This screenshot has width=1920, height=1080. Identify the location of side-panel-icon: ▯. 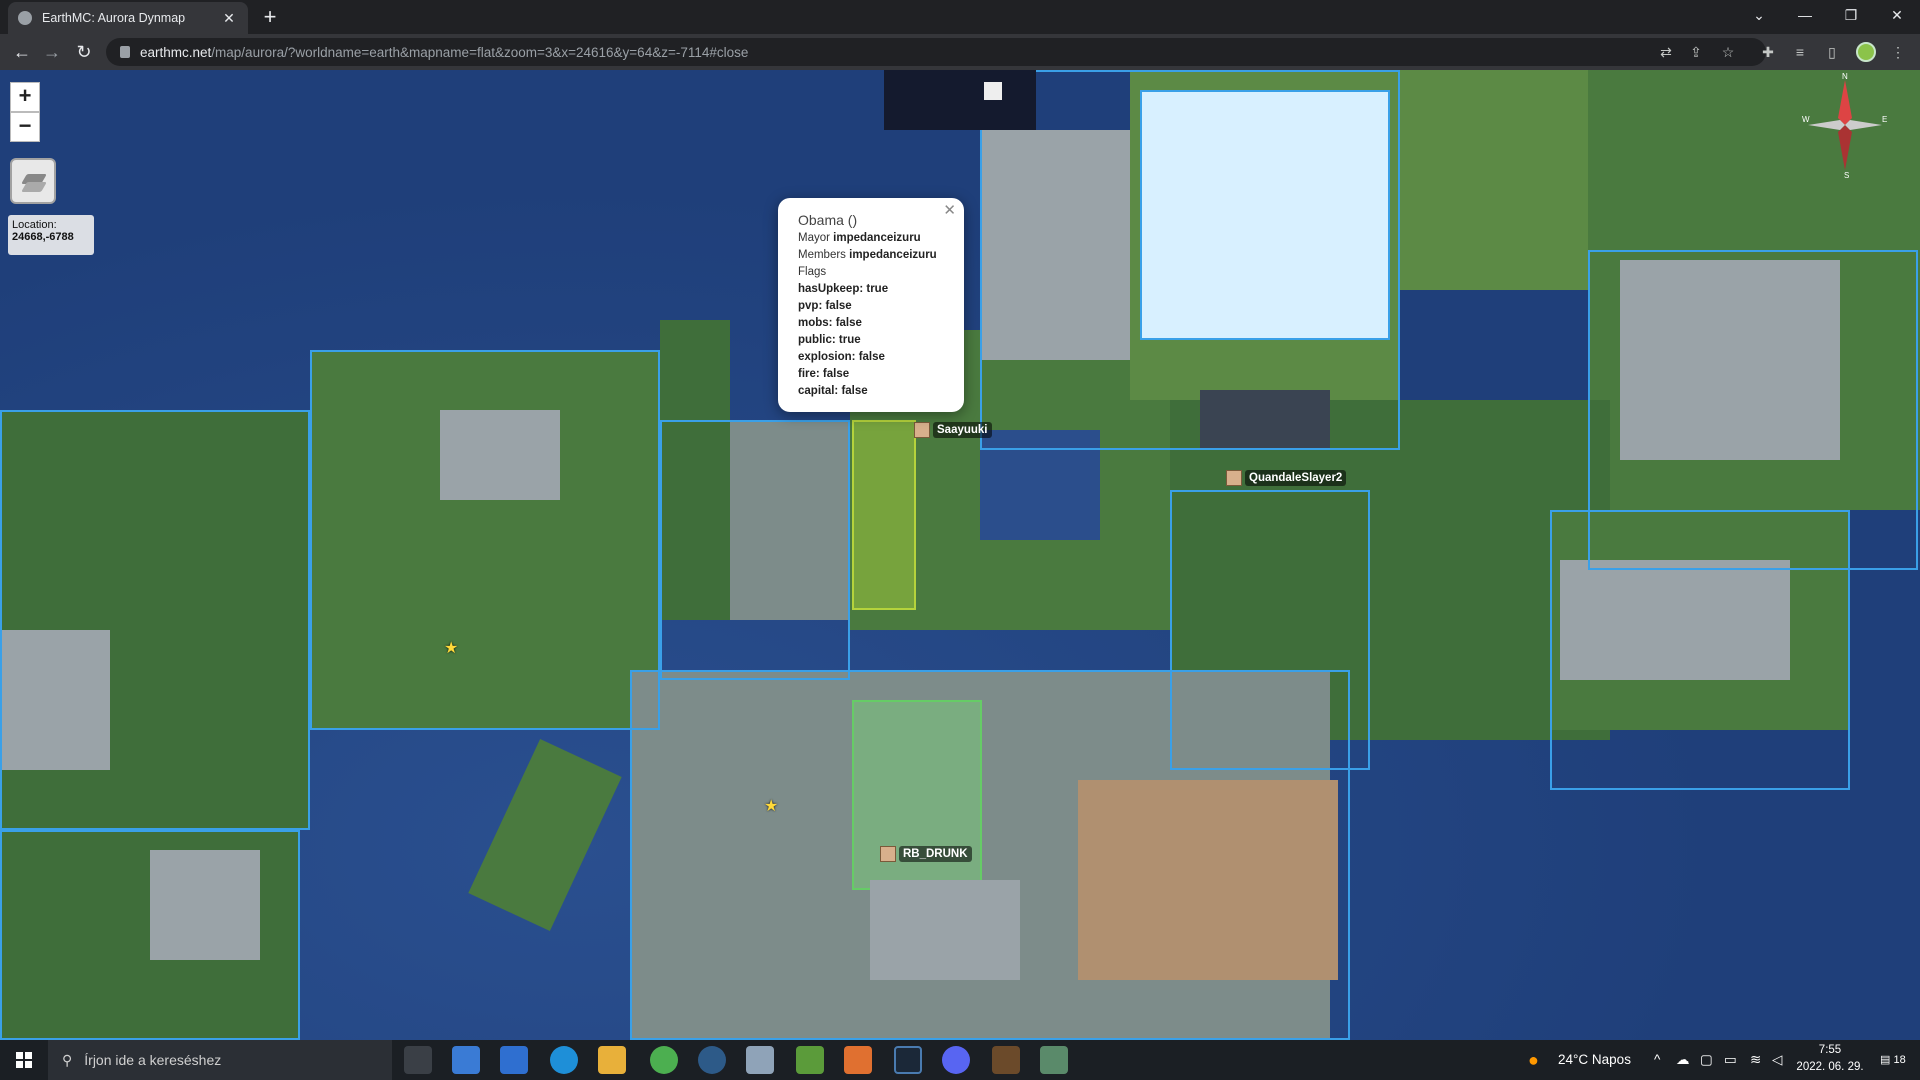
(1832, 52).